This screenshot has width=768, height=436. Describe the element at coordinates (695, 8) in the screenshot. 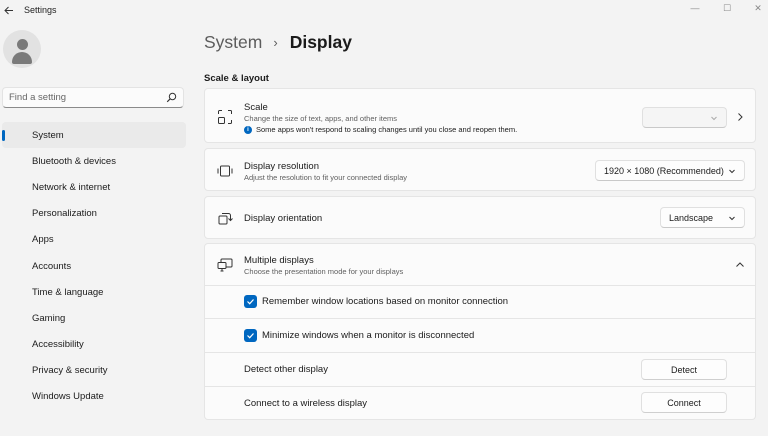

I see `minimize-button: —` at that location.